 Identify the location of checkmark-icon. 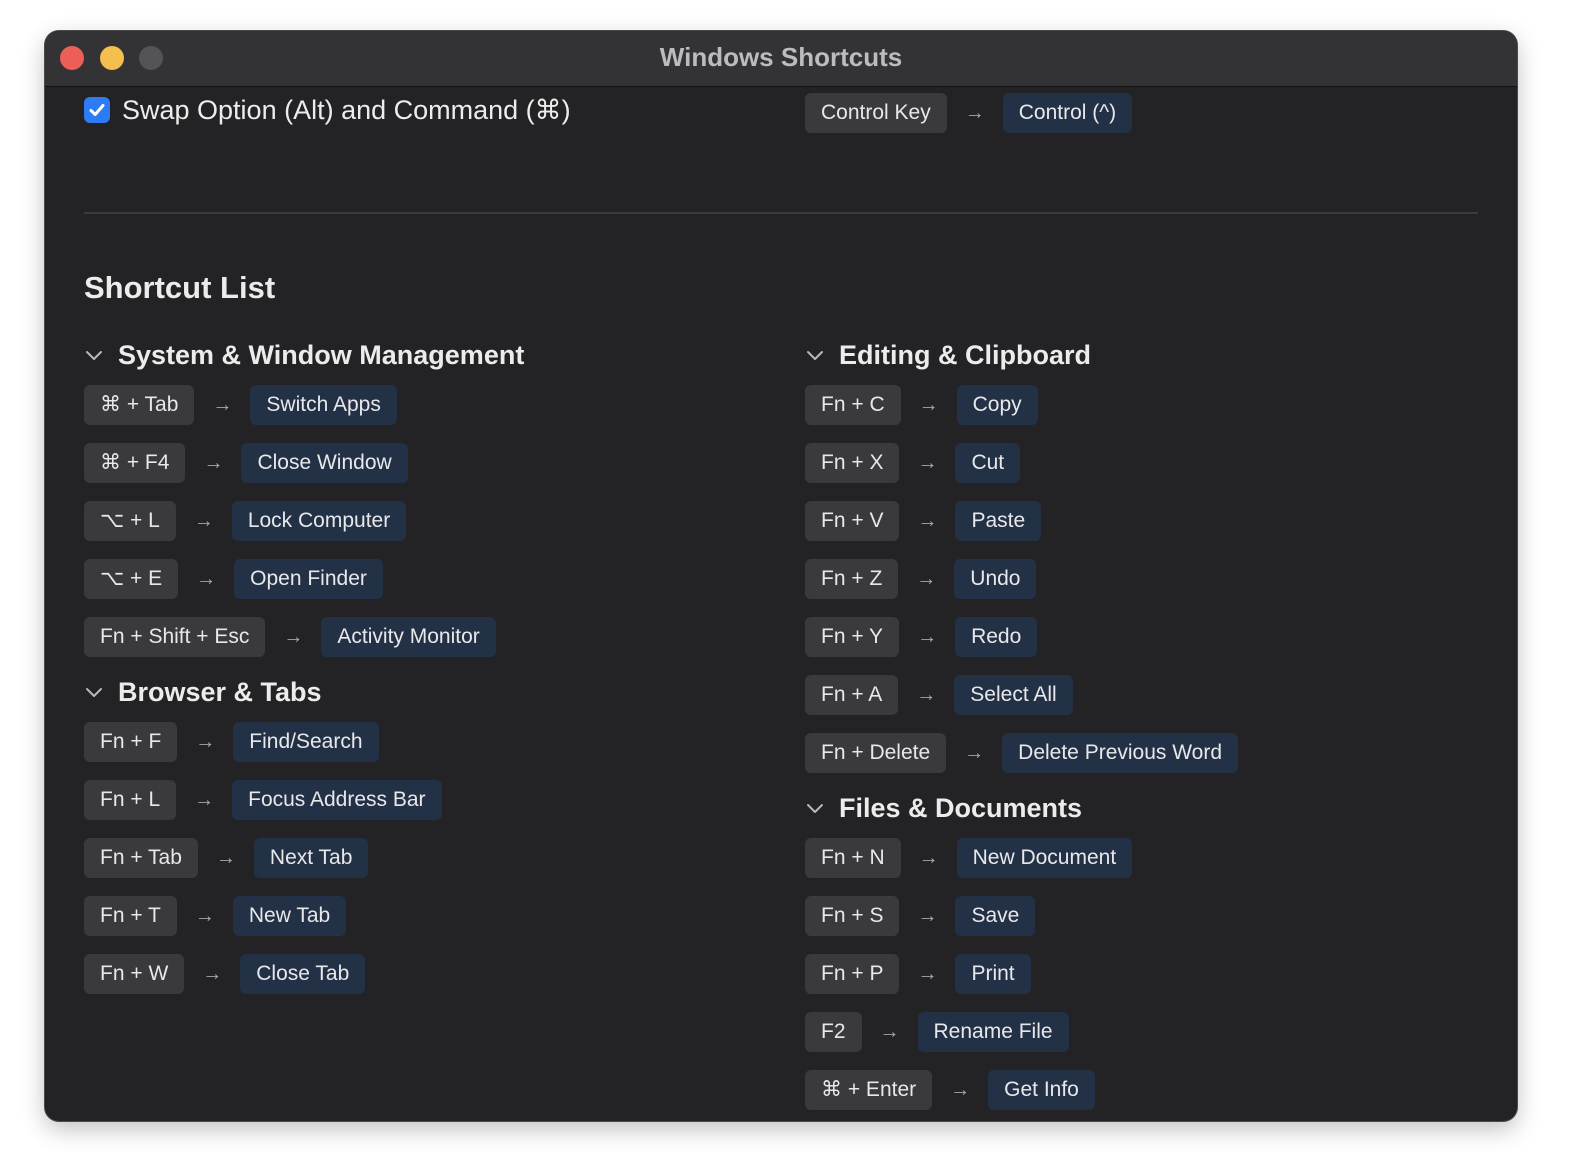
(97, 110).